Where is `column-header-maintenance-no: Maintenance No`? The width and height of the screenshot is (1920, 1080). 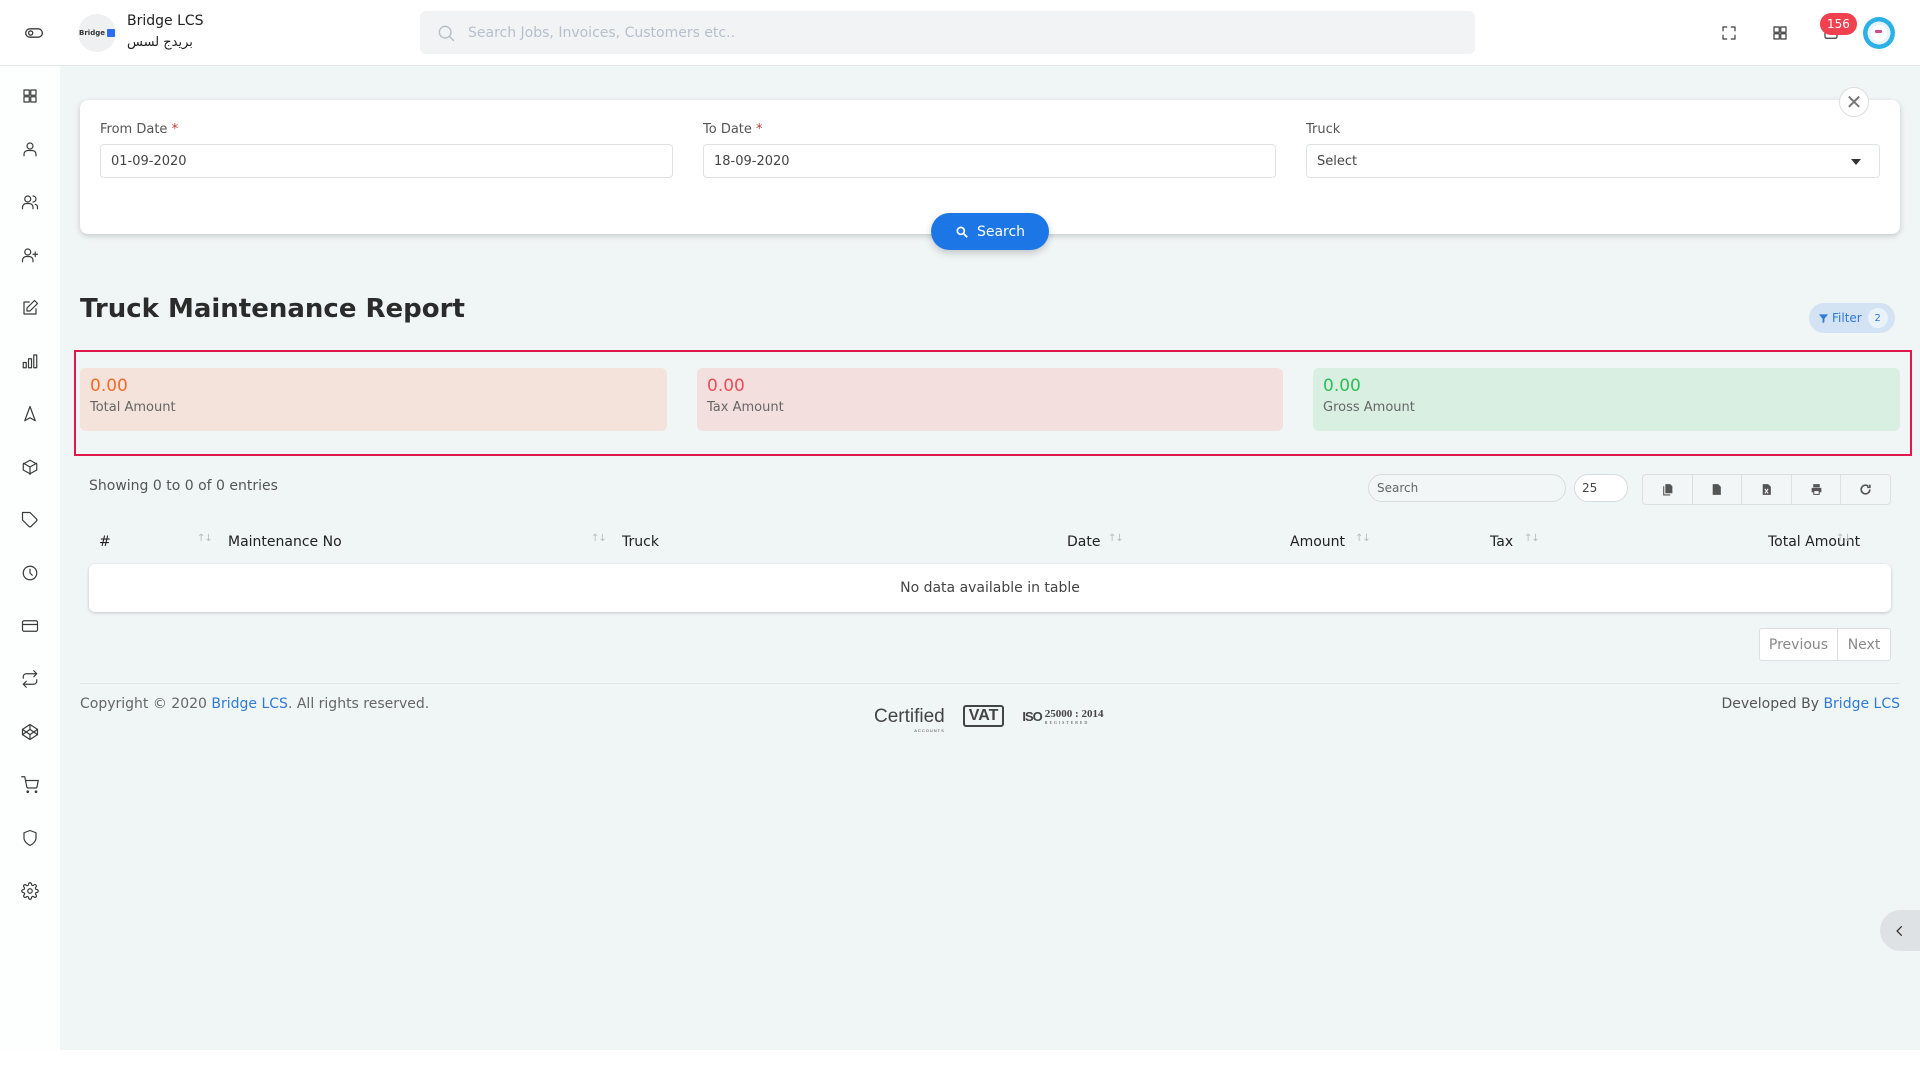
column-header-maintenance-no: Maintenance No is located at coordinates (285, 542).